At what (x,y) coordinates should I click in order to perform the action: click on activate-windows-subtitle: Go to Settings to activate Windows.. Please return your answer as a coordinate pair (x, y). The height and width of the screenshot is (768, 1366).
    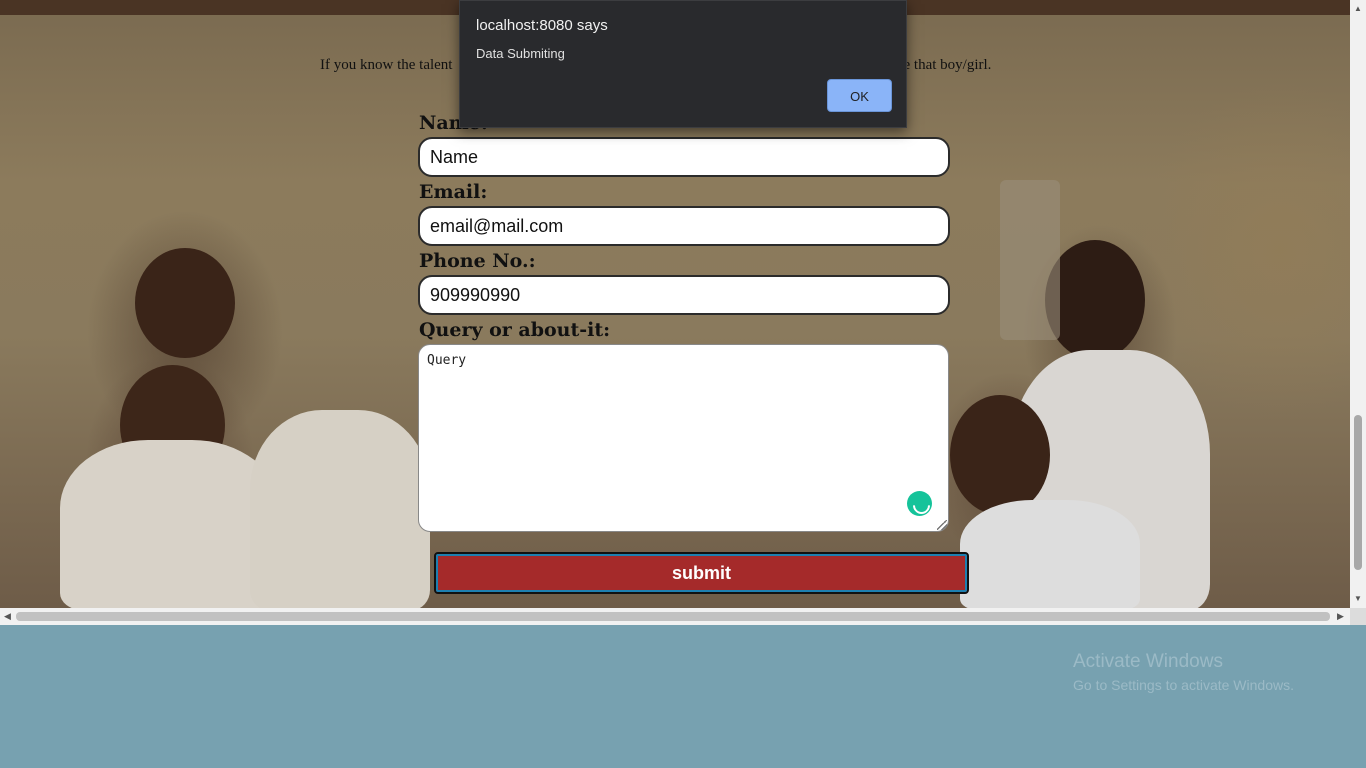
    Looking at the image, I should click on (1183, 685).